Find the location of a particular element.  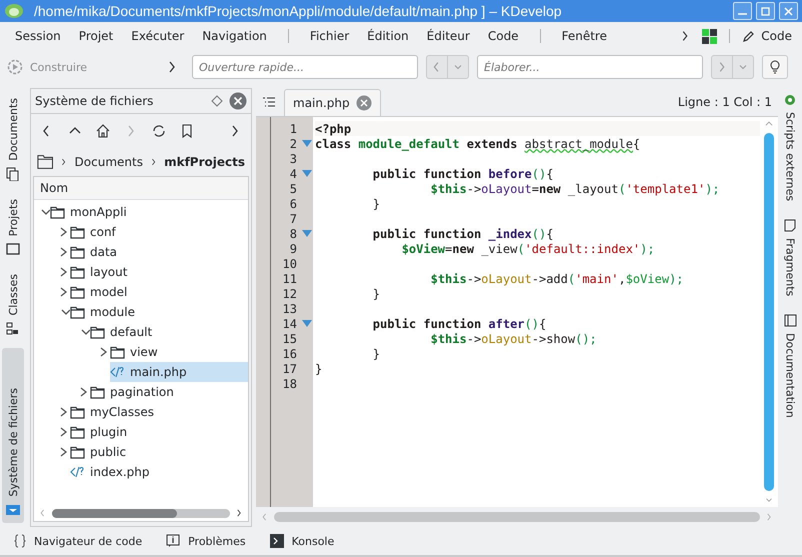

side-tab: Documents is located at coordinates (13, 139).